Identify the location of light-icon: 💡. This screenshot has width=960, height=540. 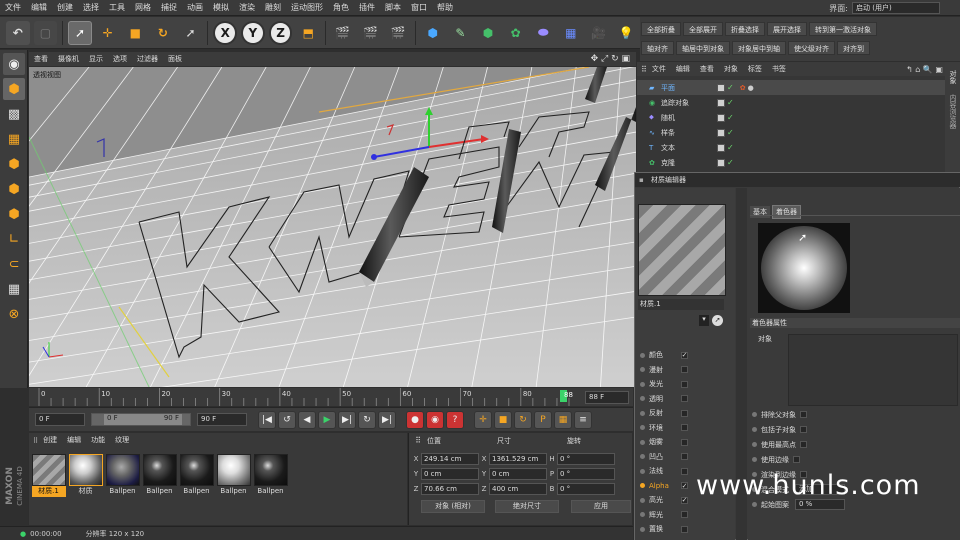
(626, 33).